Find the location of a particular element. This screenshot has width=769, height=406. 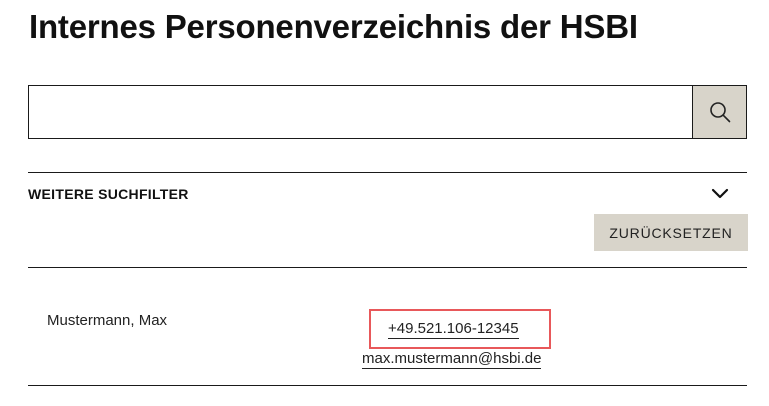

search-icon is located at coordinates (719, 112).